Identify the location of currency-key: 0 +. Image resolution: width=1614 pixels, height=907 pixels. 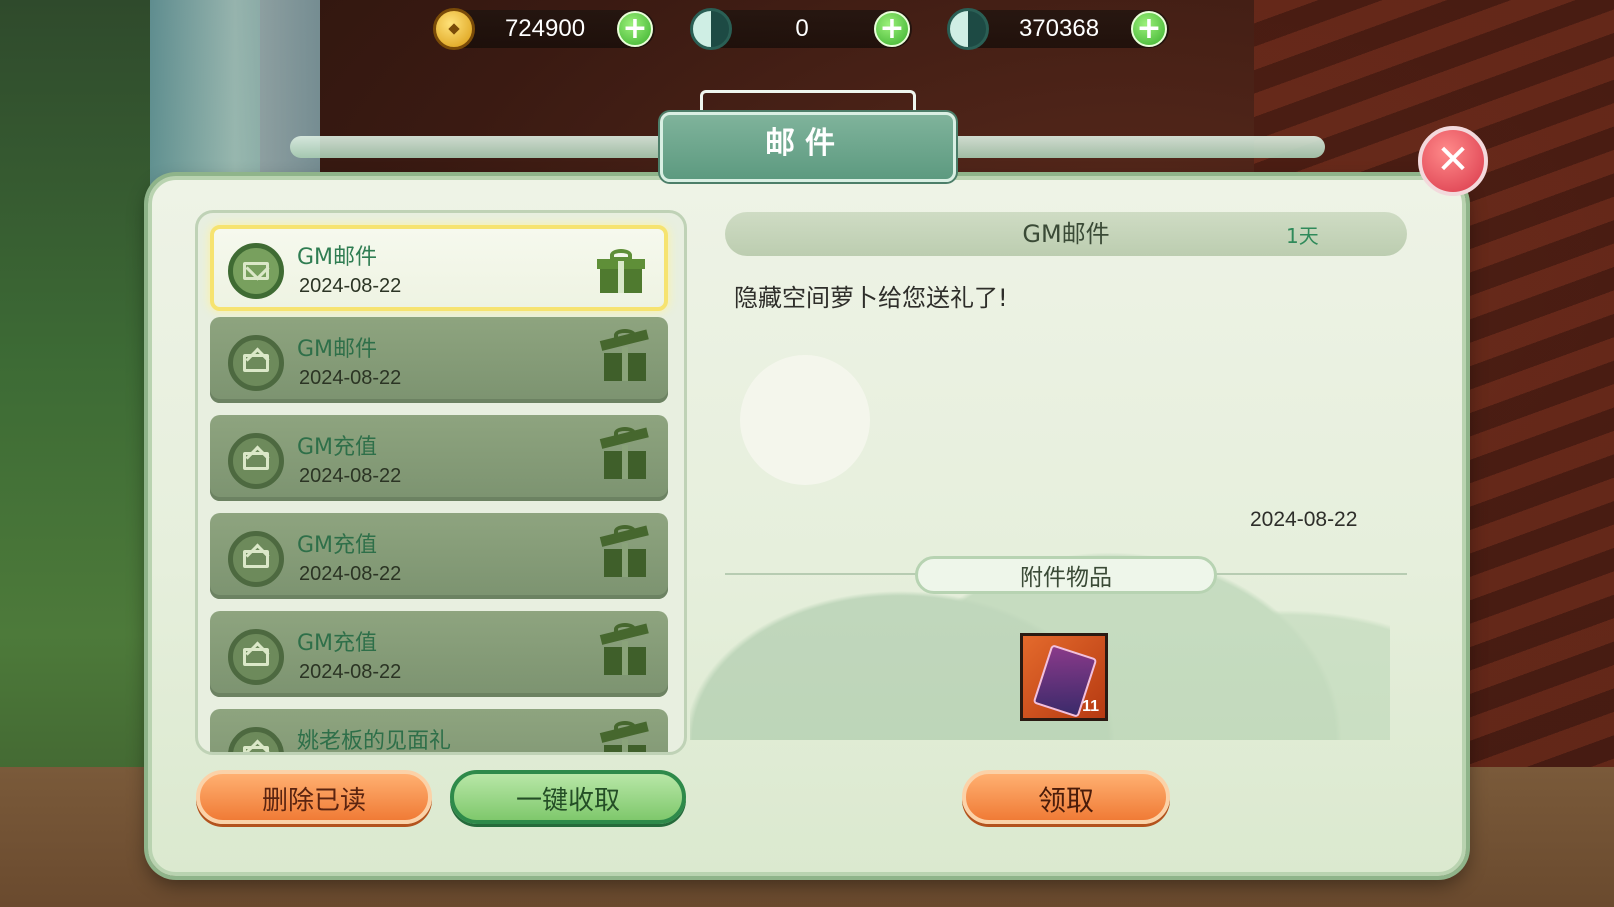
(801, 29).